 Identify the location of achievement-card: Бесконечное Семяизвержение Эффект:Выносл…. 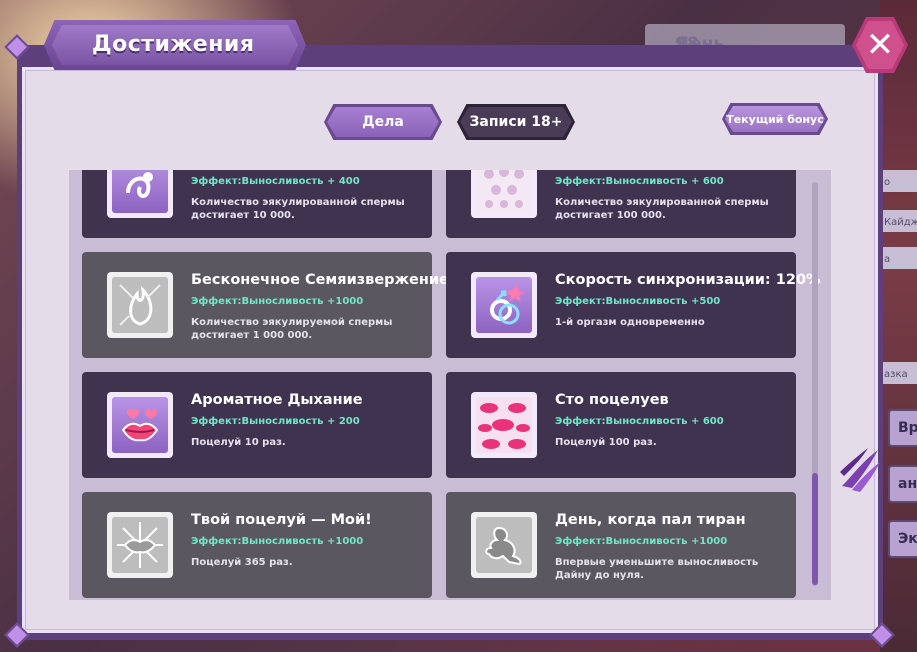
(265, 305).